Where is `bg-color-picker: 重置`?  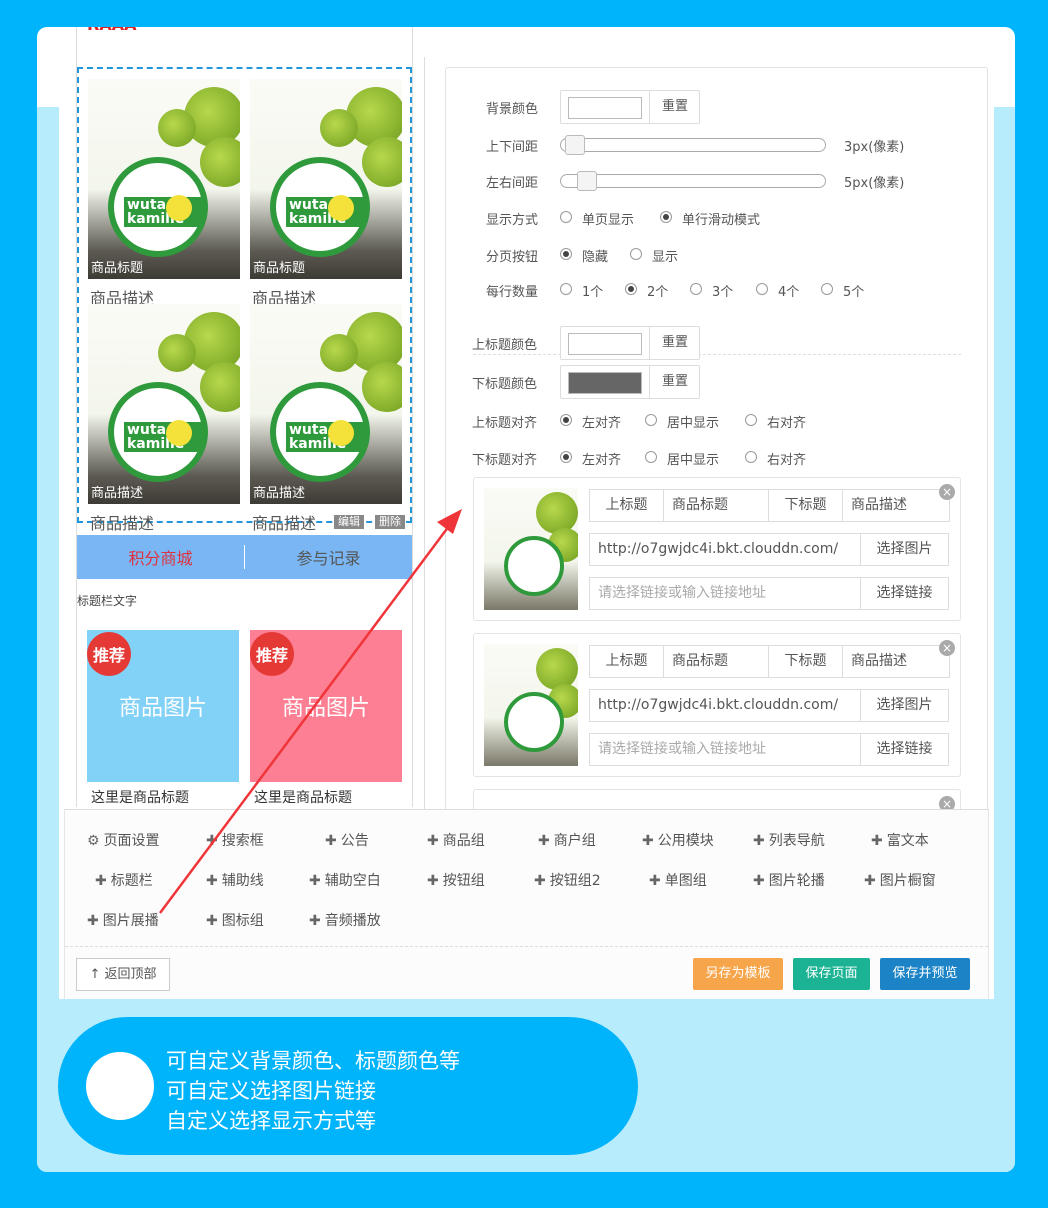
bg-color-picker: 重置 is located at coordinates (630, 107).